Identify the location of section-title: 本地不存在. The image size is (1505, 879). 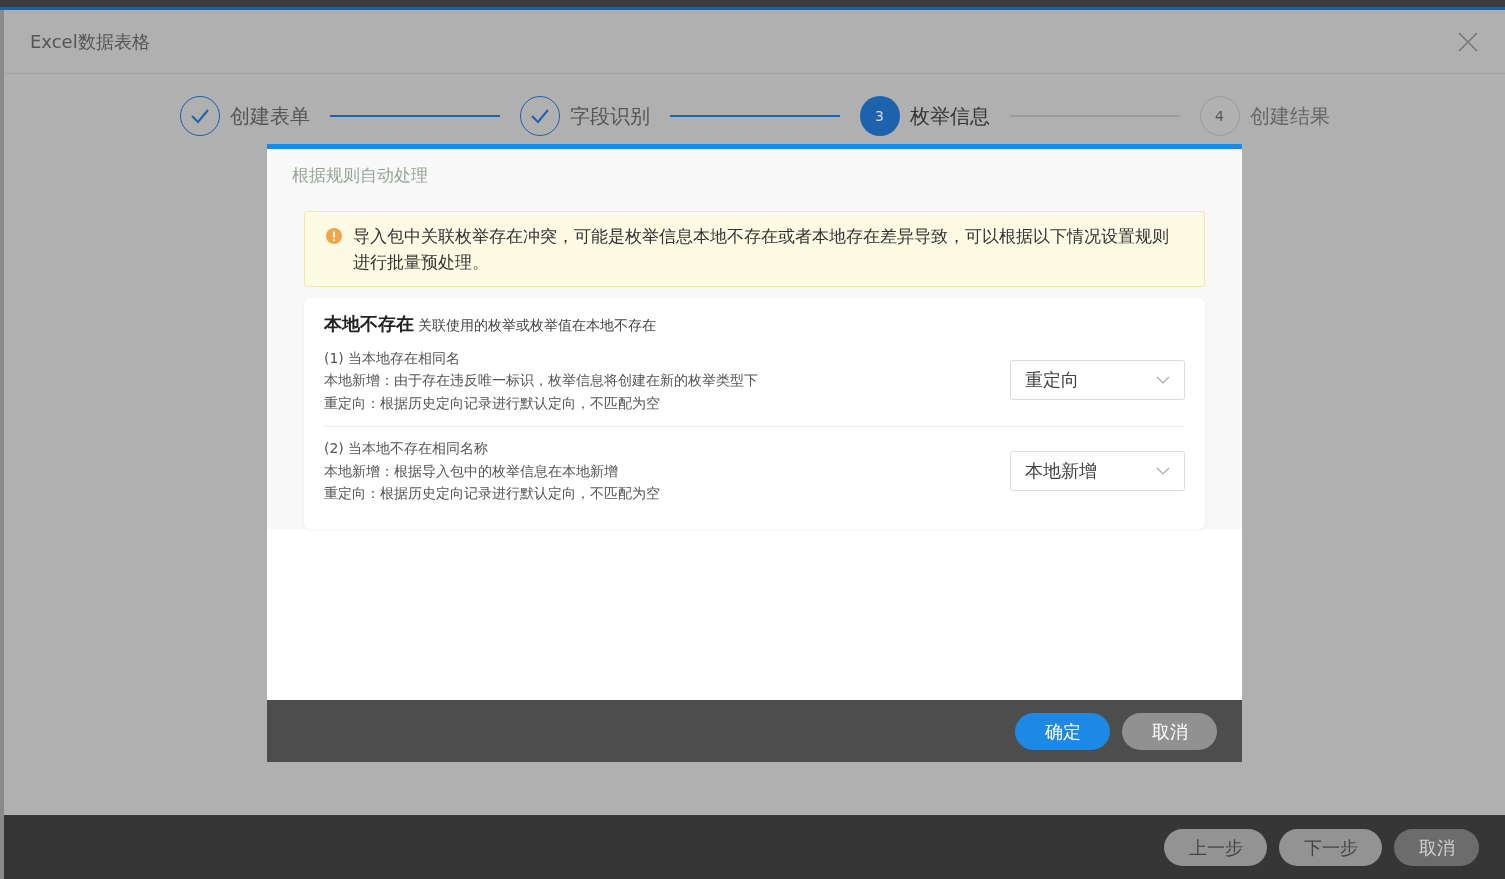
(369, 323).